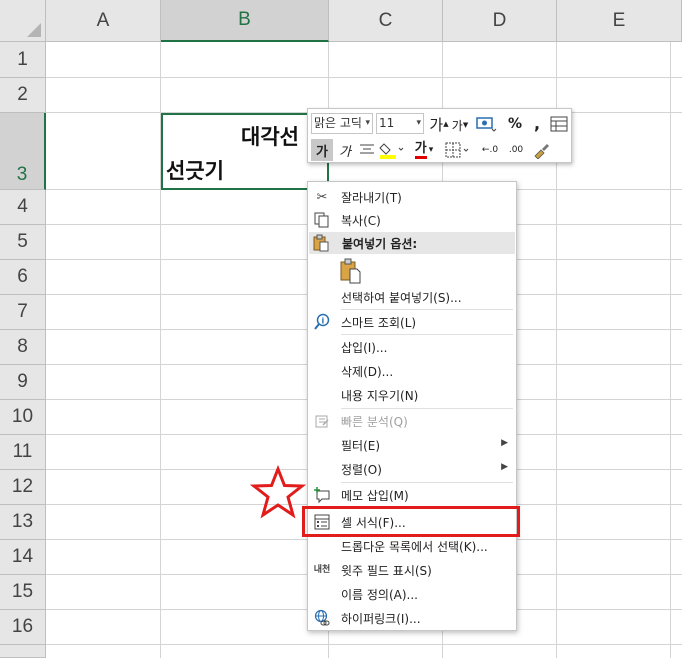  Describe the element at coordinates (23, 95) in the screenshot. I see `row-header-2: 2` at that location.